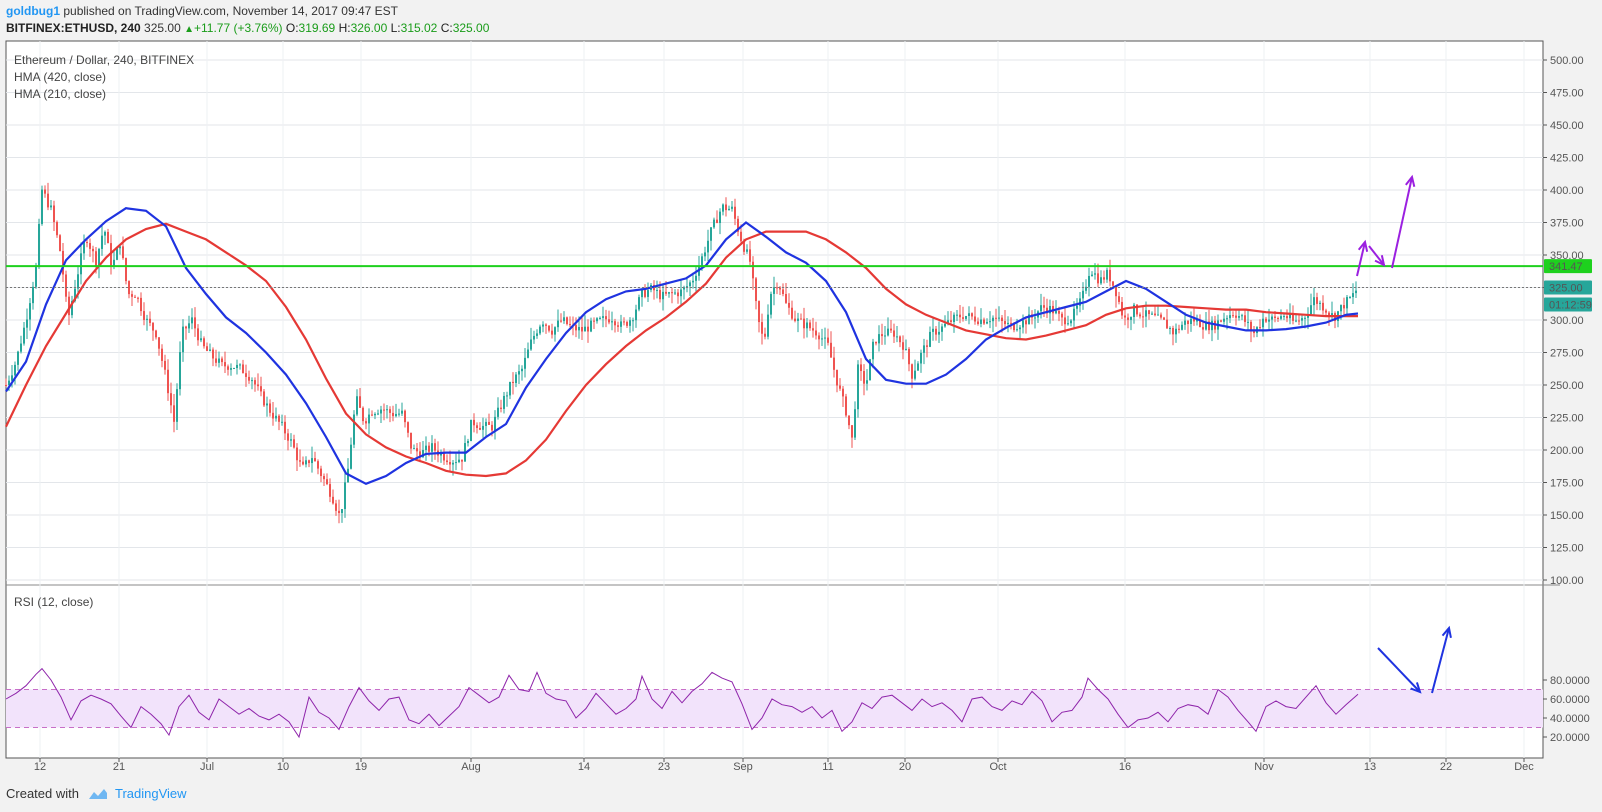  Describe the element at coordinates (151, 793) in the screenshot. I see `tradingview-brand-link: TradingView` at that location.